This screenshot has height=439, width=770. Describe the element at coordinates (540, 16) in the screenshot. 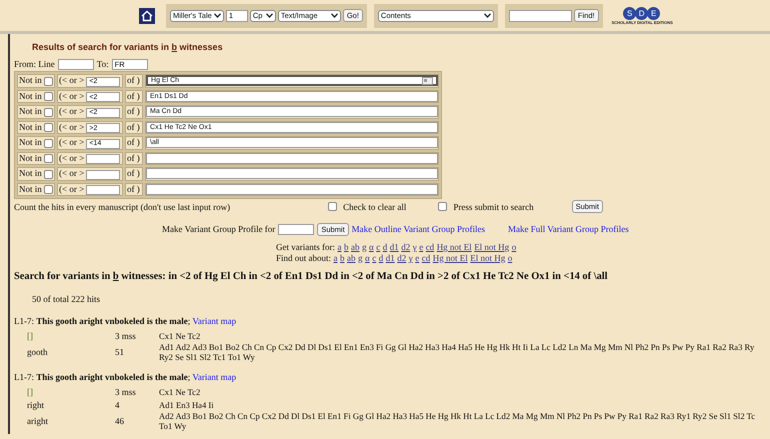

I see `find-field` at that location.